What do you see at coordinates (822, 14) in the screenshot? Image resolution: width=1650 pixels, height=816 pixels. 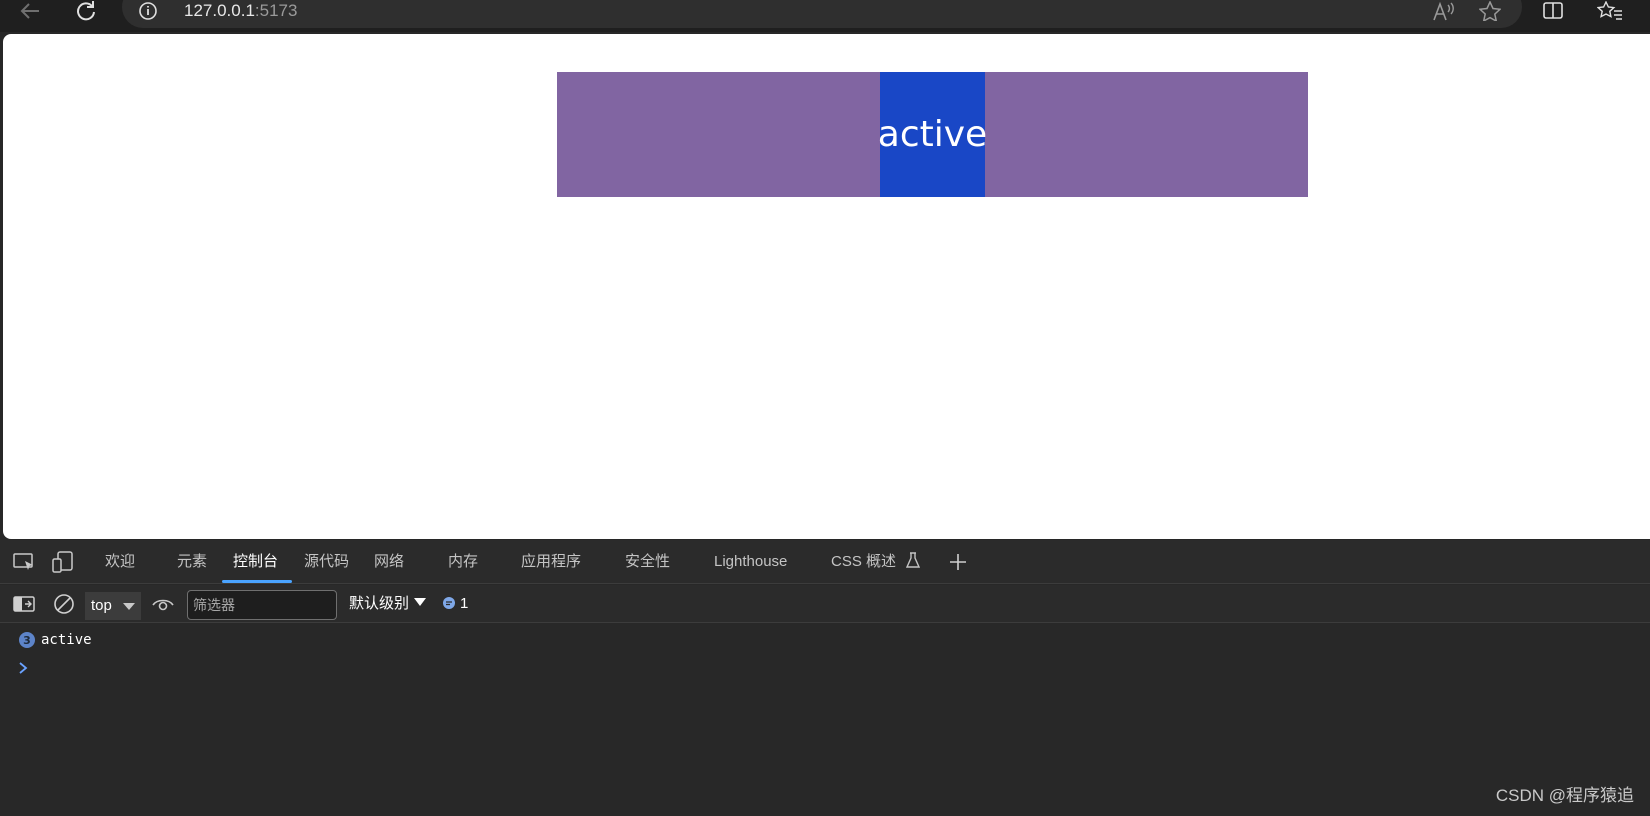 I see `address-bar` at bounding box center [822, 14].